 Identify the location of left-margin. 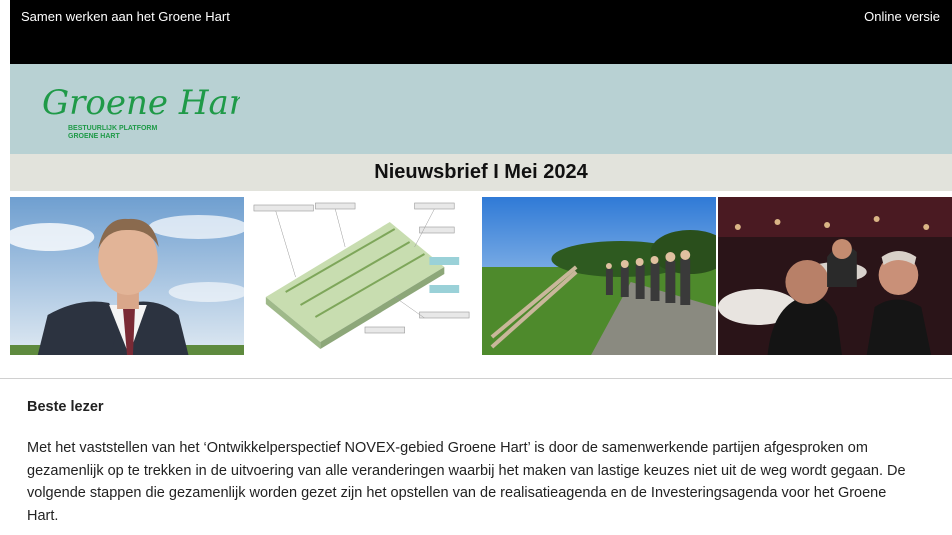
(5, 267).